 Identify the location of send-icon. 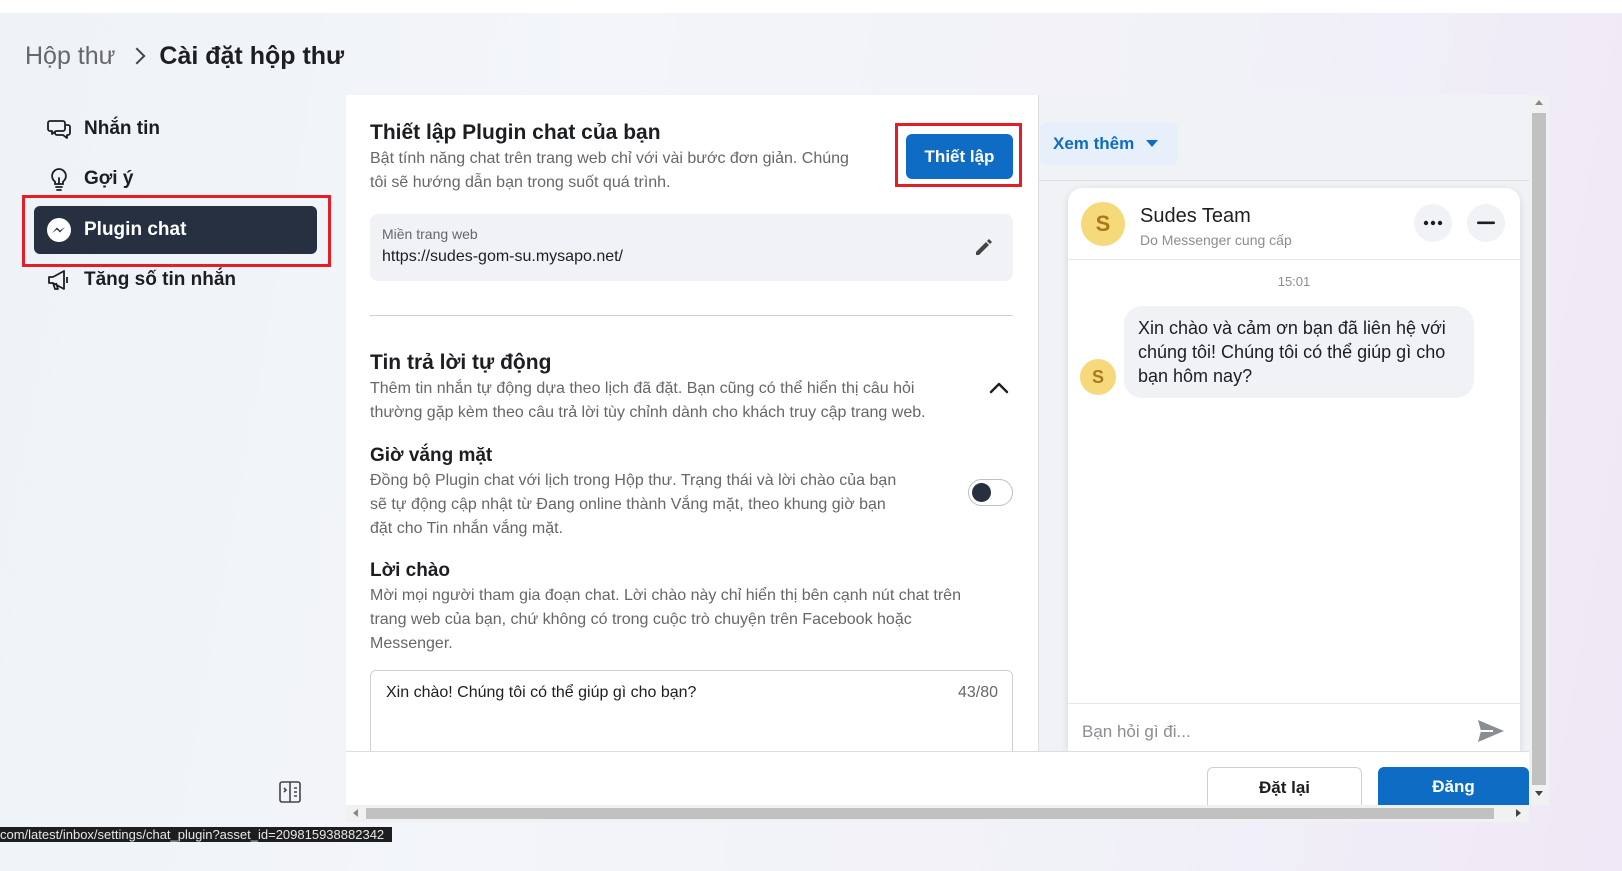
(1491, 731).